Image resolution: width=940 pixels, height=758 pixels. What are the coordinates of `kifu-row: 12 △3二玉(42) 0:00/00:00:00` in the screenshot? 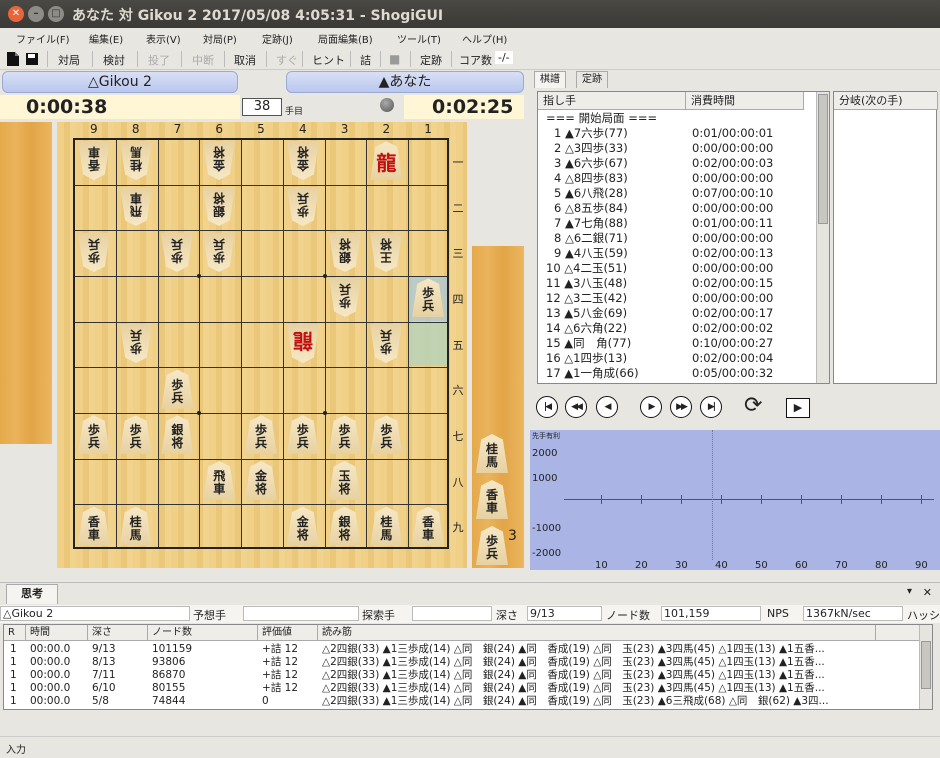 It's located at (678, 298).